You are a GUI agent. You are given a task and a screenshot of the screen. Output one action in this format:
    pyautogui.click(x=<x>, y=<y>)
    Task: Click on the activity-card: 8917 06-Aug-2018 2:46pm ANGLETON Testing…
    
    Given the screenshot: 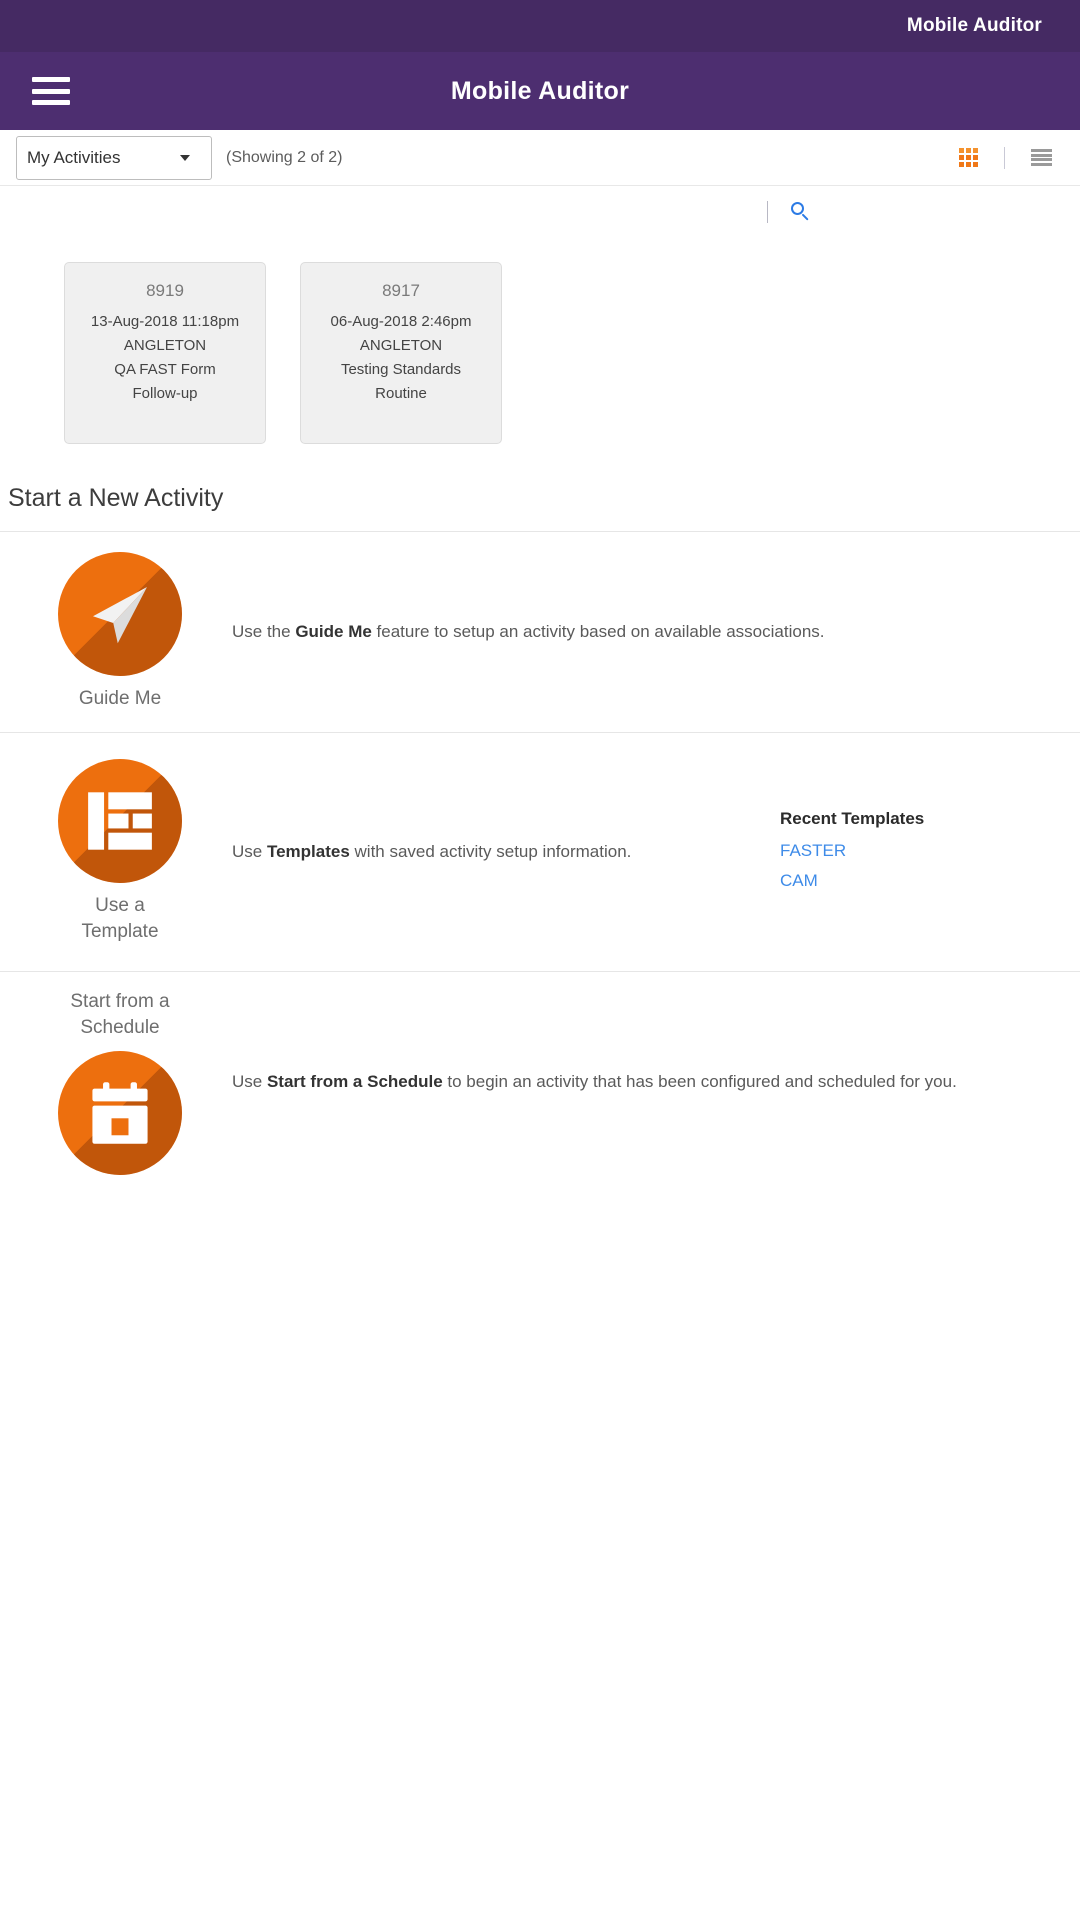 What is the action you would take?
    pyautogui.click(x=401, y=353)
    